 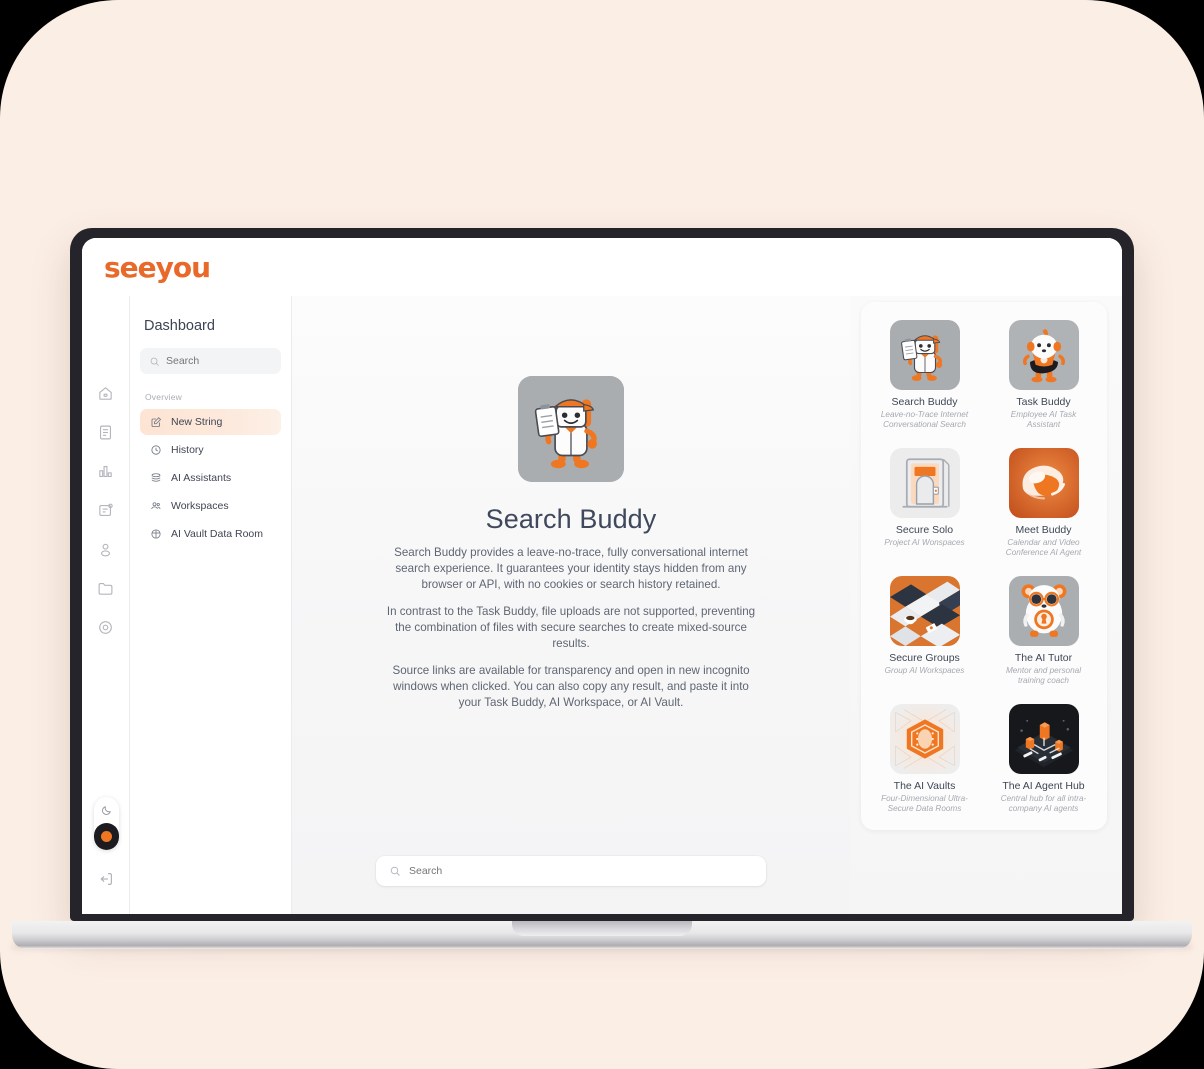 What do you see at coordinates (106, 510) in the screenshot?
I see `note-badge-icon` at bounding box center [106, 510].